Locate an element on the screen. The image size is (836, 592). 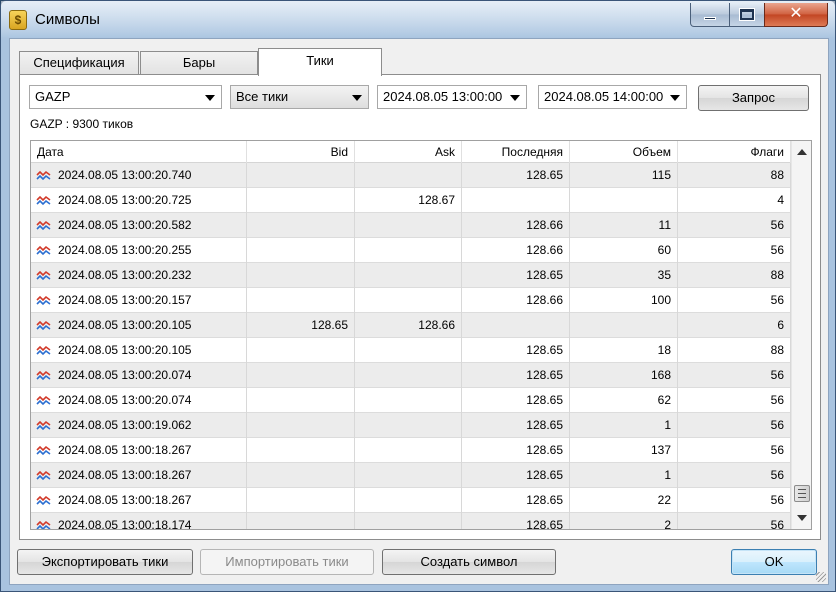
table-row: 2024.08.05 13:00:20.232 128.65 35 88 is located at coordinates (411, 275).